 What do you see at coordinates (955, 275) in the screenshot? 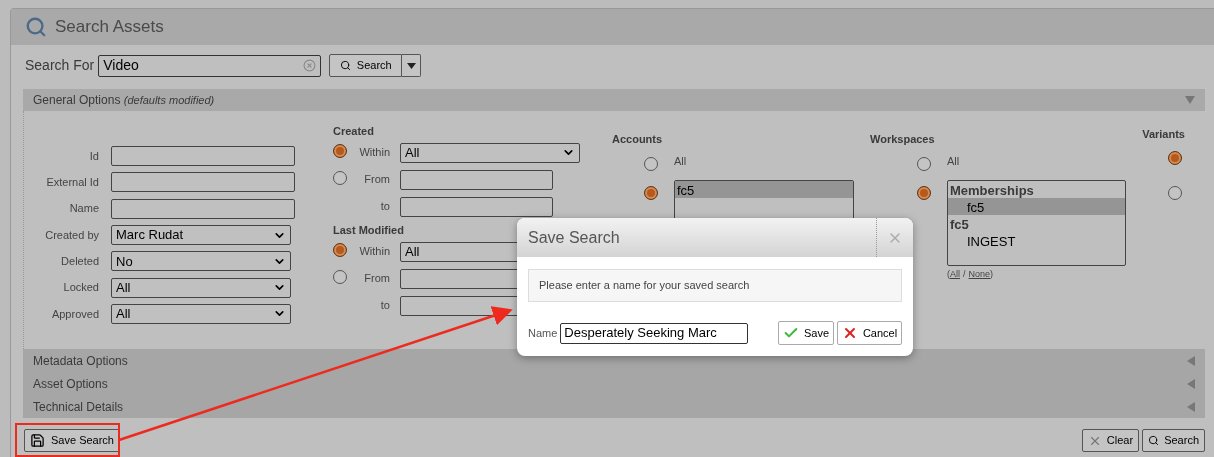
I see `select-all-link: All` at bounding box center [955, 275].